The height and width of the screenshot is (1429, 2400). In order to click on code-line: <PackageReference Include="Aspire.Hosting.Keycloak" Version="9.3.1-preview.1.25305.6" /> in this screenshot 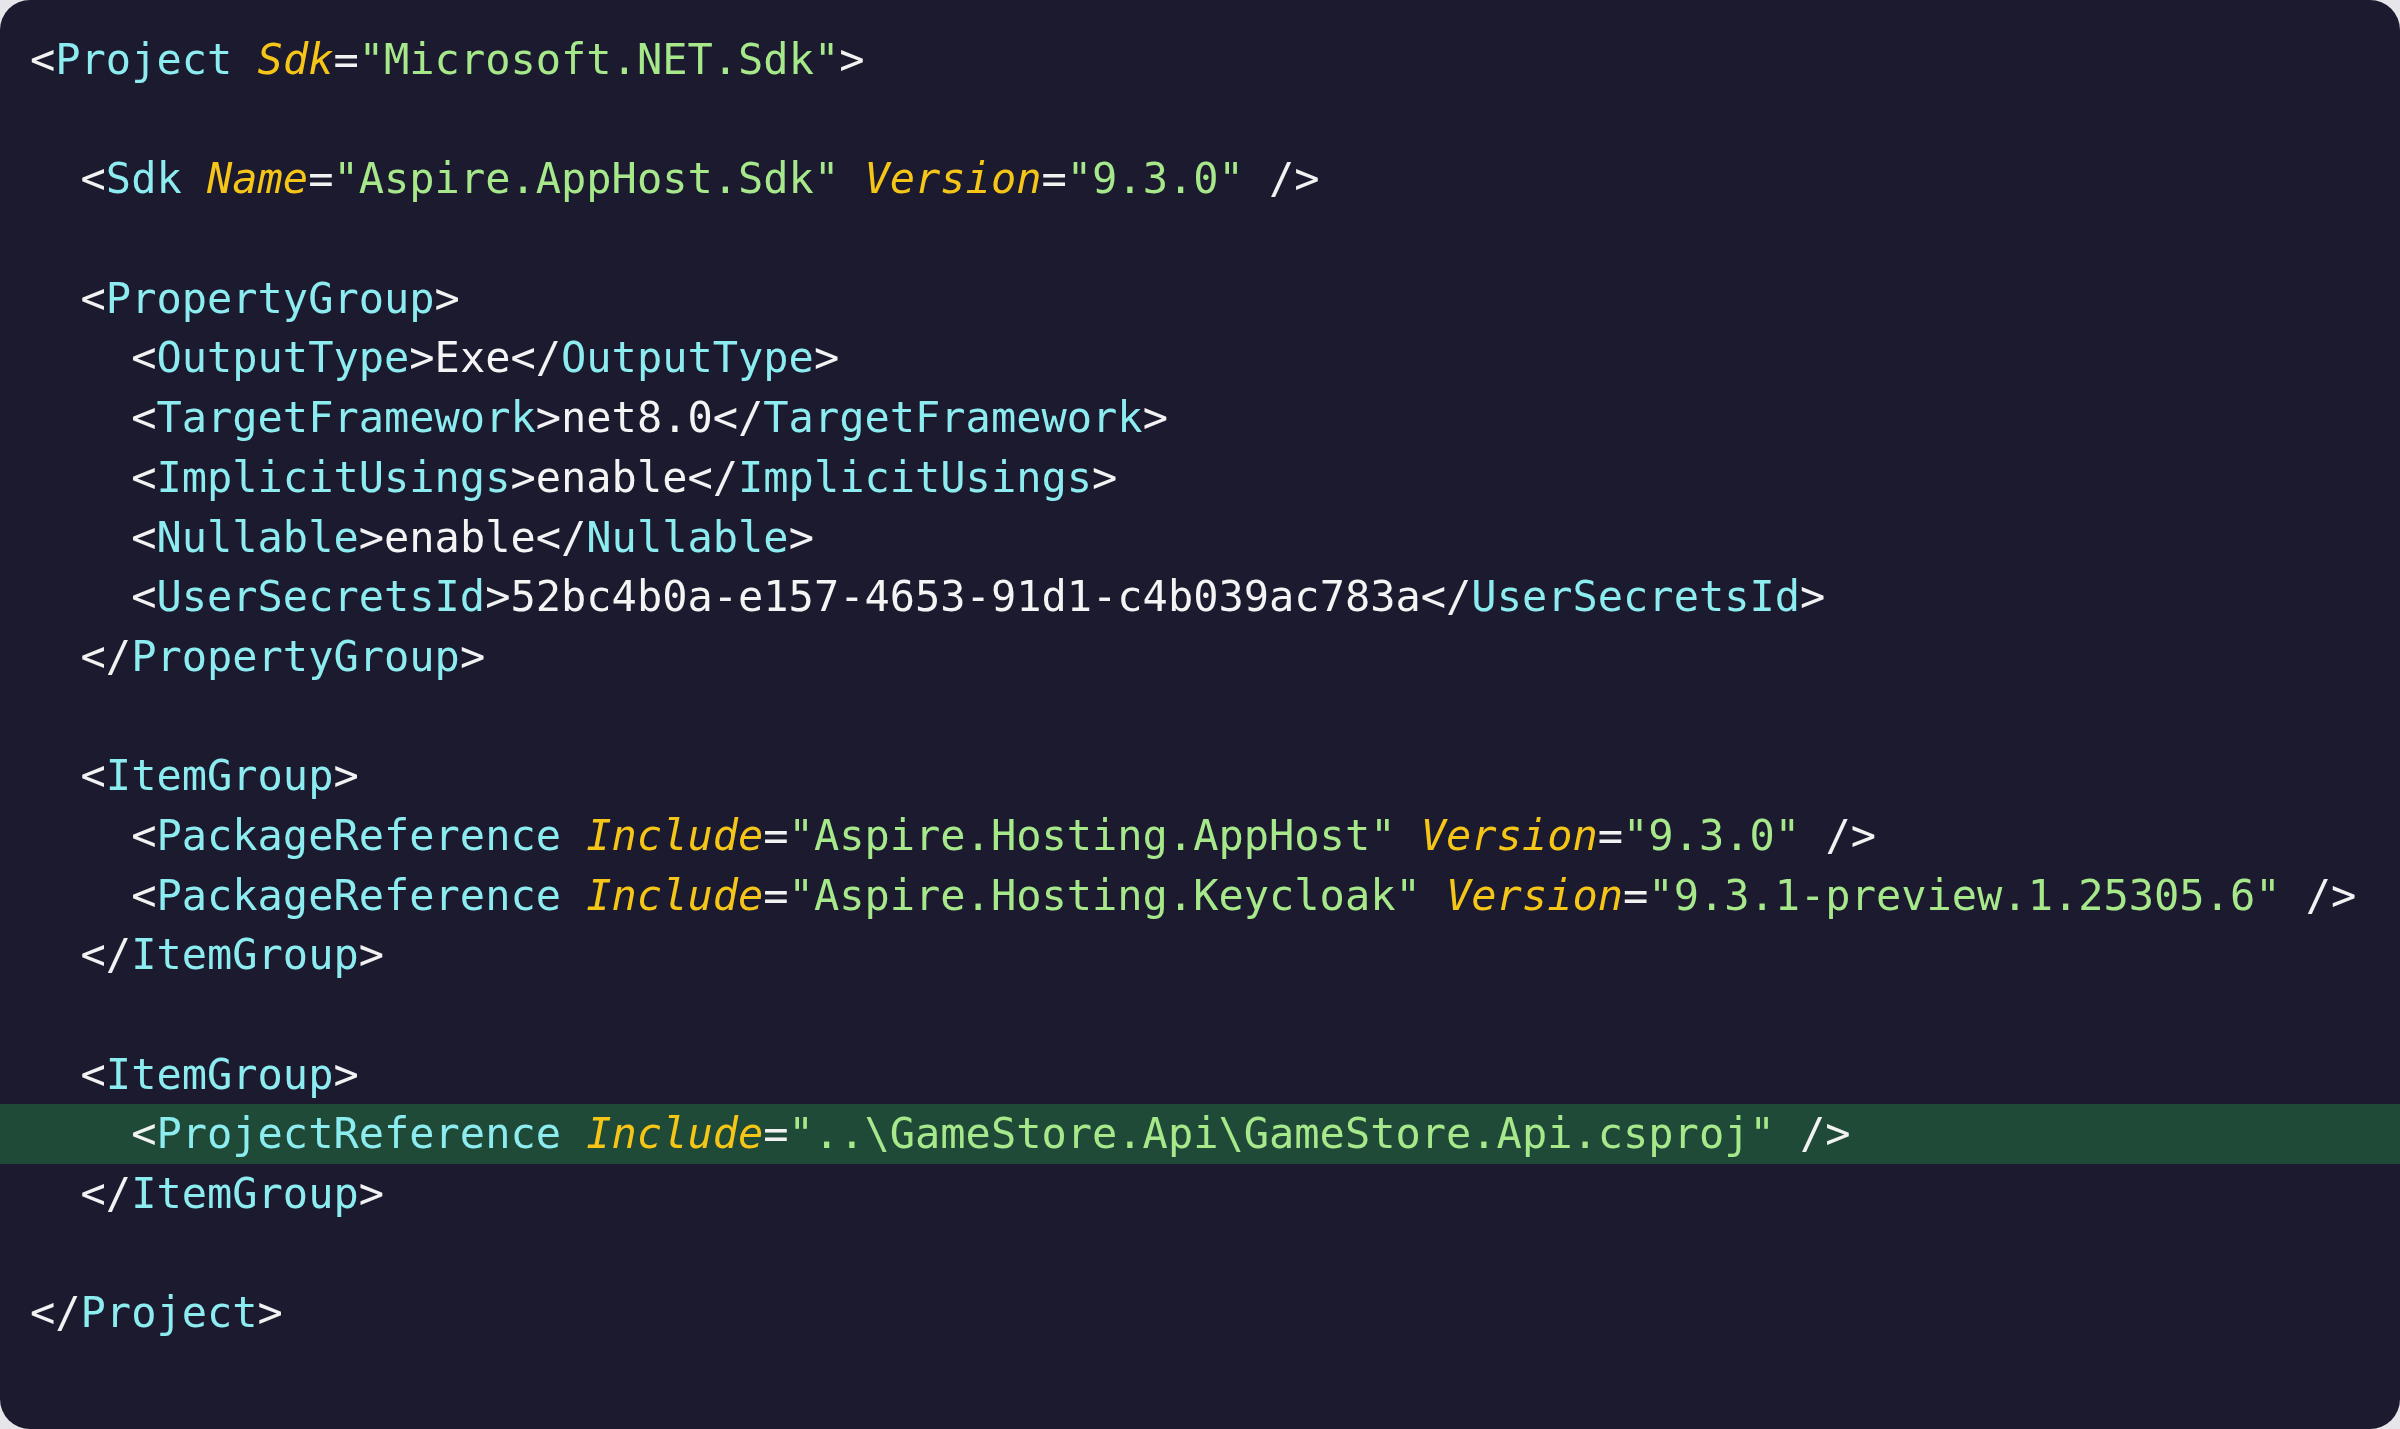, I will do `click(1244, 895)`.